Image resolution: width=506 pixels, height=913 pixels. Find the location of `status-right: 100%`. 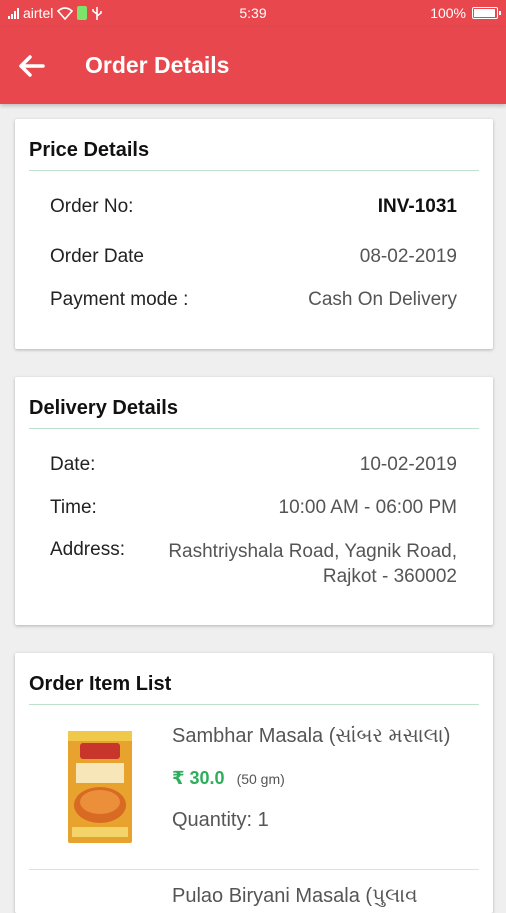

status-right: 100% is located at coordinates (465, 13).